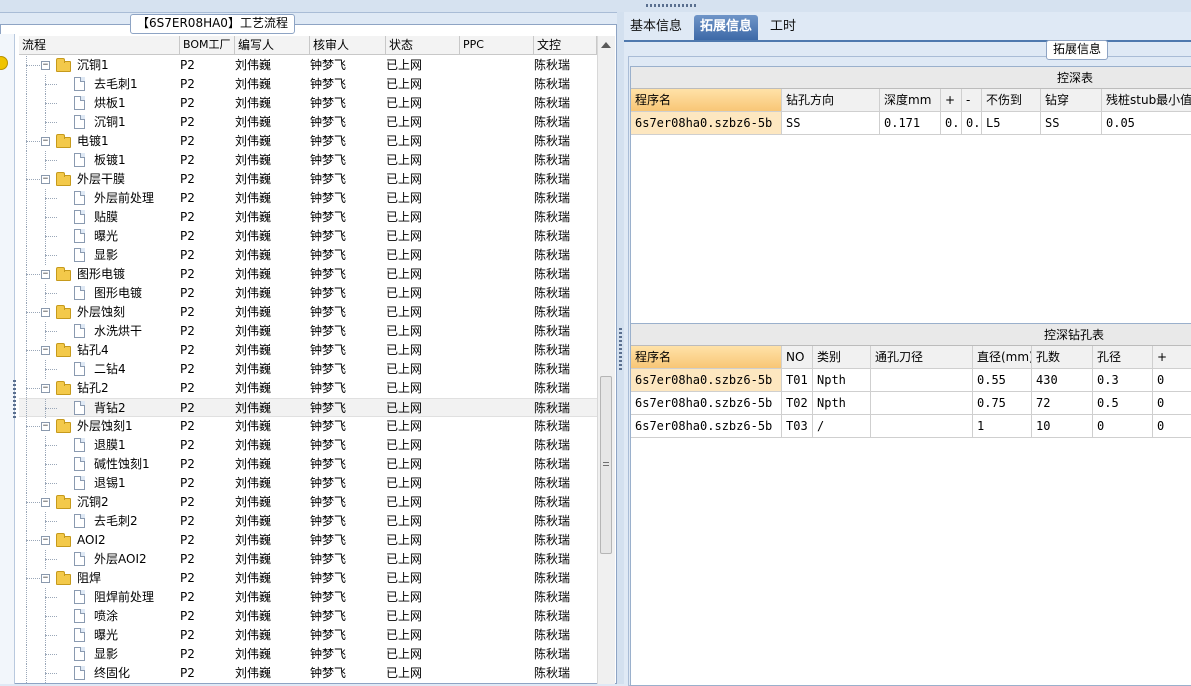  What do you see at coordinates (797, 357) in the screenshot?
I see `column-header: NO` at bounding box center [797, 357].